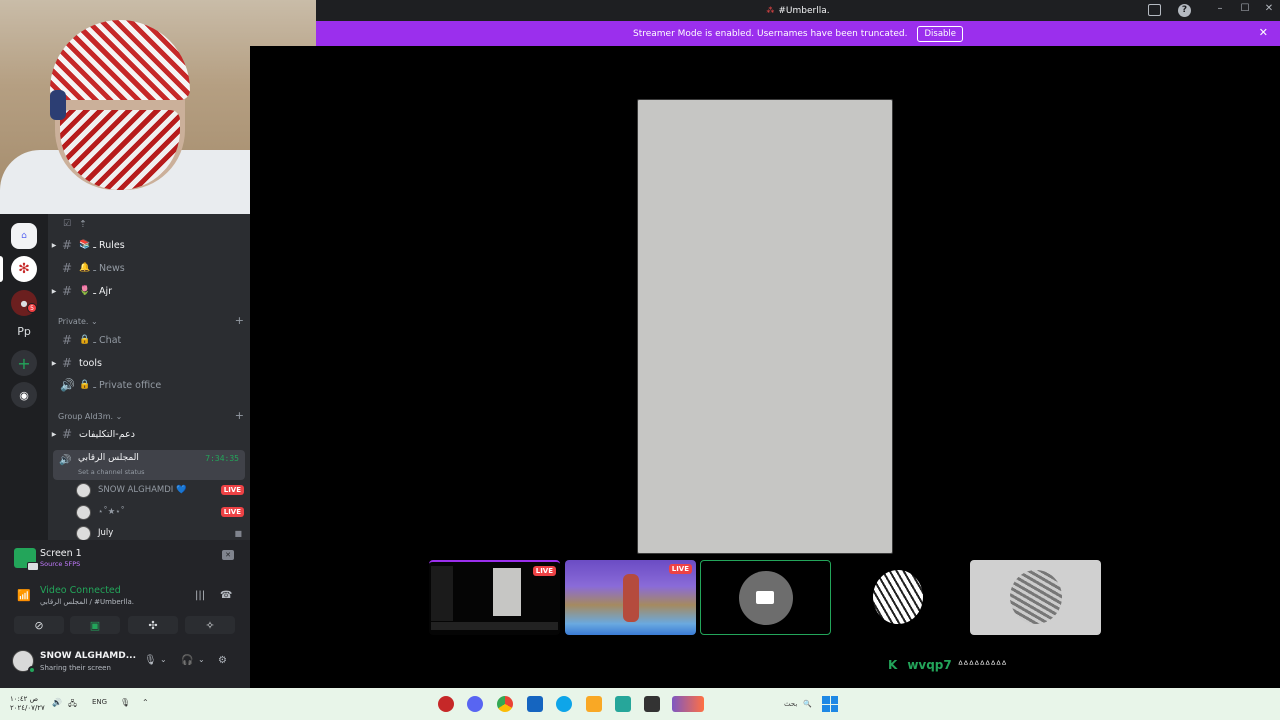 The width and height of the screenshot is (1280, 720). I want to click on stream-username-overlay: K wvqp7 ᐞᐞᐞᐞᐞᐞᐞᐞᐞ, so click(947, 665).